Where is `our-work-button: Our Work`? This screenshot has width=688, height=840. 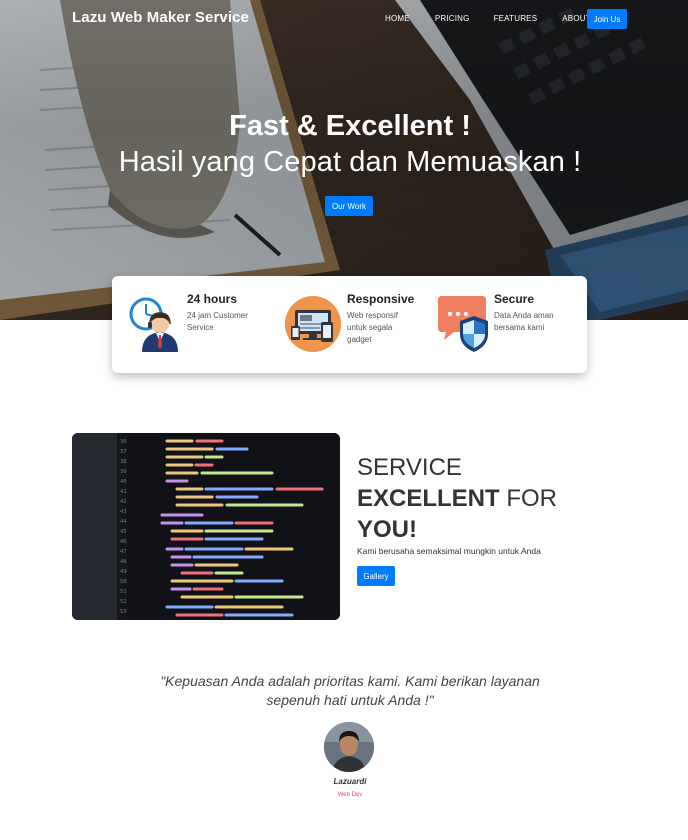 our-work-button: Our Work is located at coordinates (349, 206).